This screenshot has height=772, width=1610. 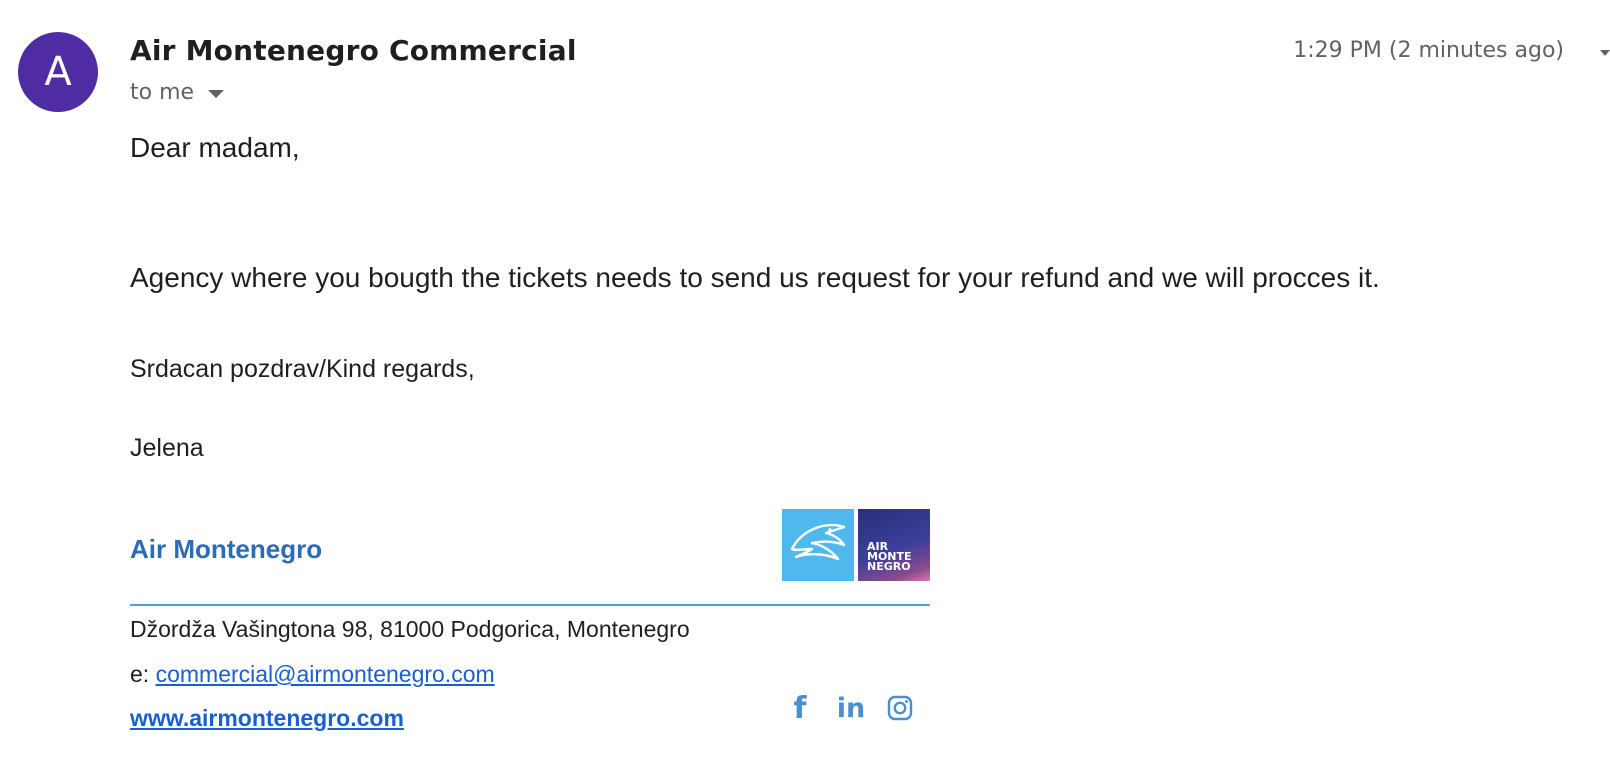 I want to click on instagram-icon, so click(x=900, y=708).